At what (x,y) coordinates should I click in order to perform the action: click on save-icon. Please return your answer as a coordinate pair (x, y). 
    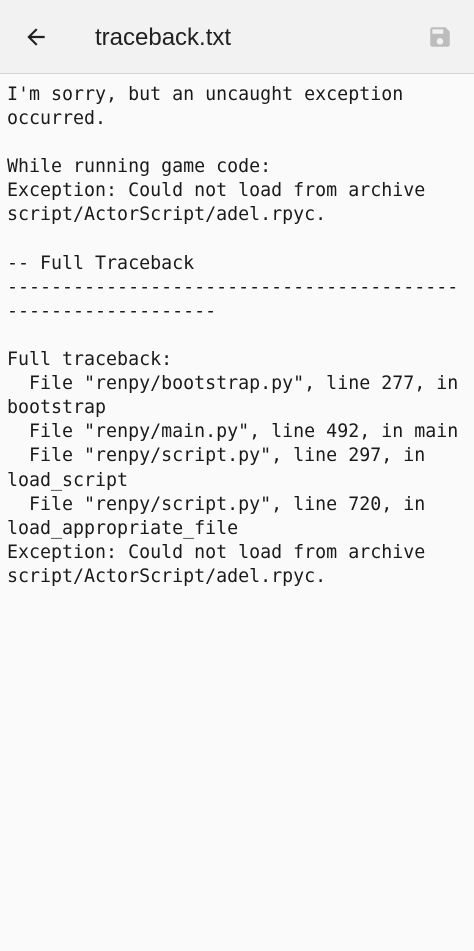
    Looking at the image, I should click on (440, 37).